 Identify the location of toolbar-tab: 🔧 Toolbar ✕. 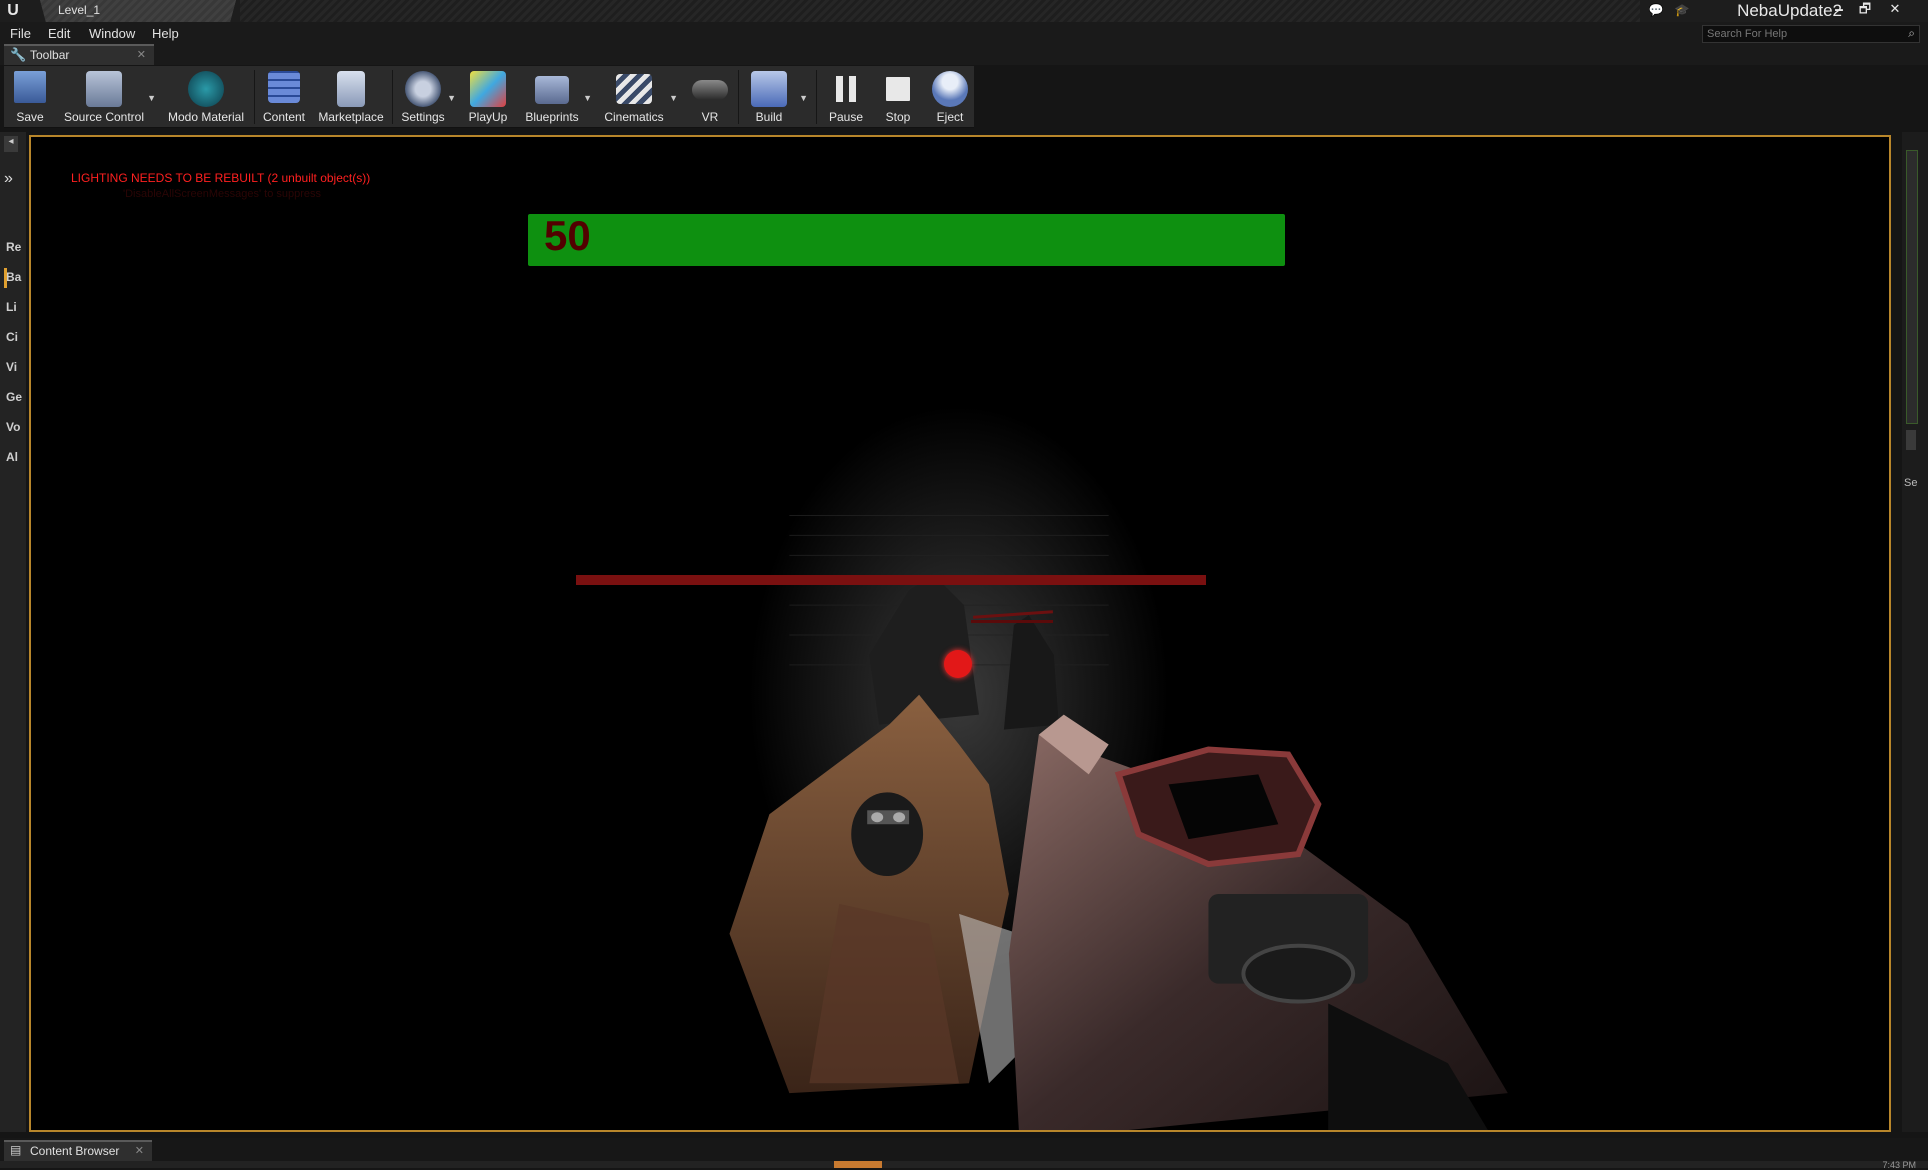
(79, 54).